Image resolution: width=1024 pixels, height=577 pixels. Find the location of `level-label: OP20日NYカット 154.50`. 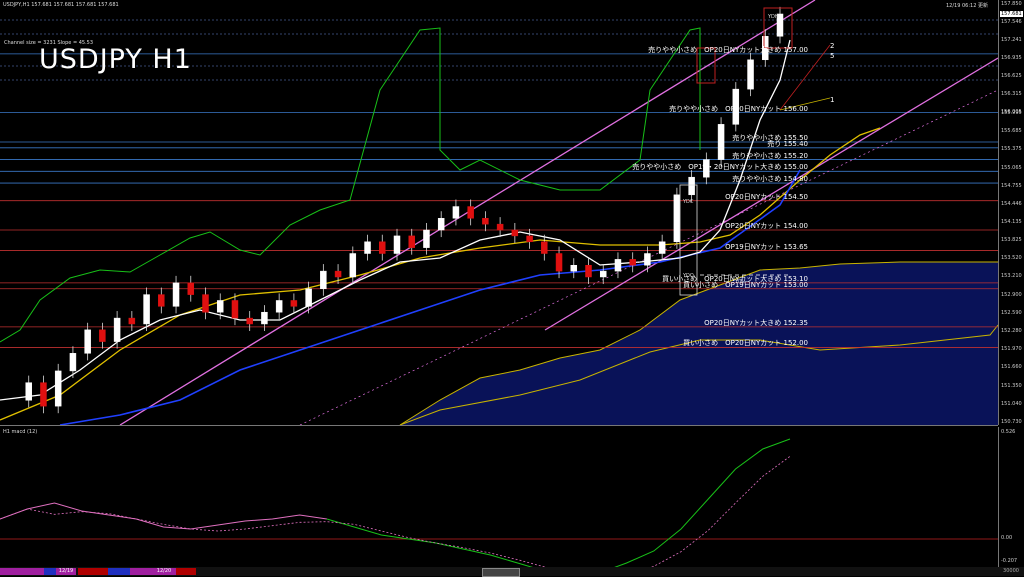

level-label: OP20日NYカット 154.50 is located at coordinates (766, 196).